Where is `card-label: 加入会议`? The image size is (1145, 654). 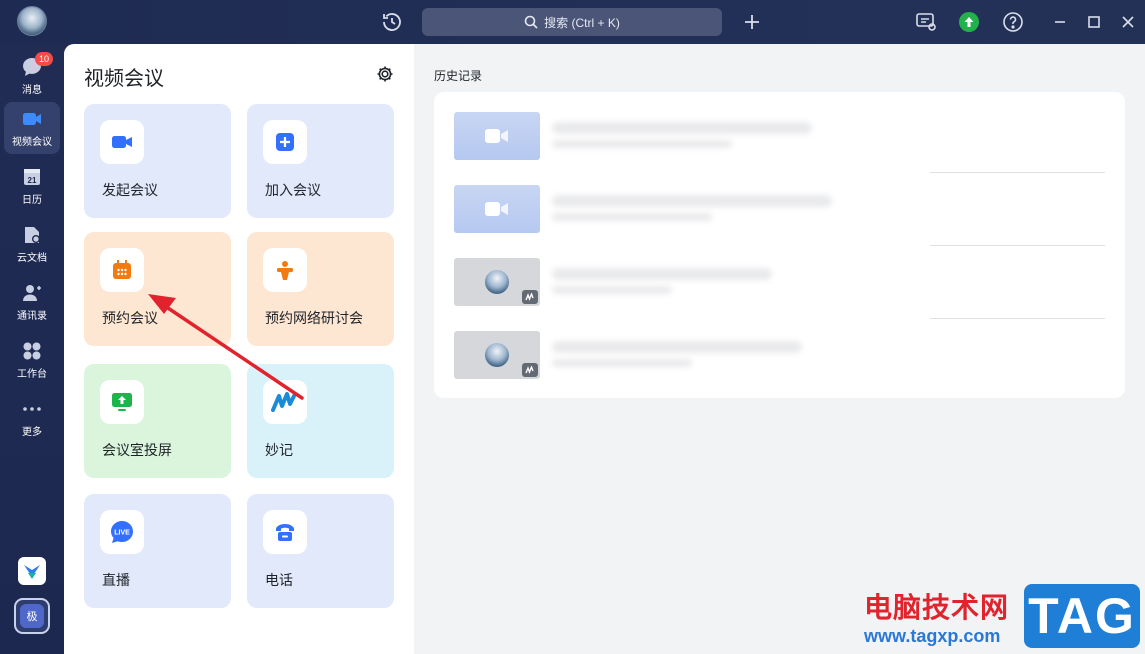
card-label: 加入会议 is located at coordinates (293, 190).